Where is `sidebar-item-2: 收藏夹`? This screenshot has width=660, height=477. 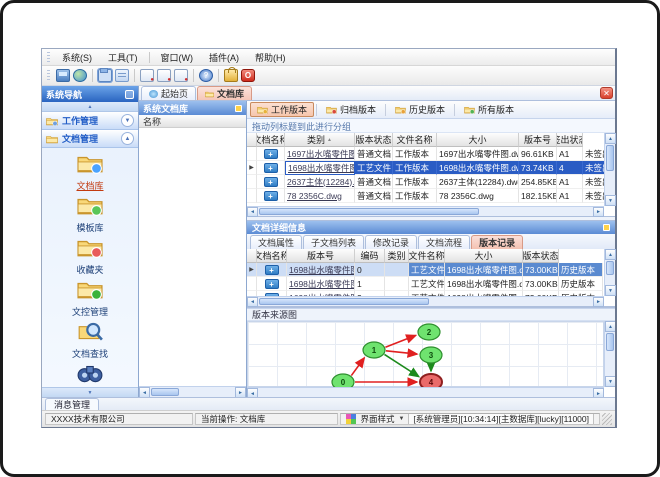
sidebar-item-2: 收藏夹 is located at coordinates (90, 256).